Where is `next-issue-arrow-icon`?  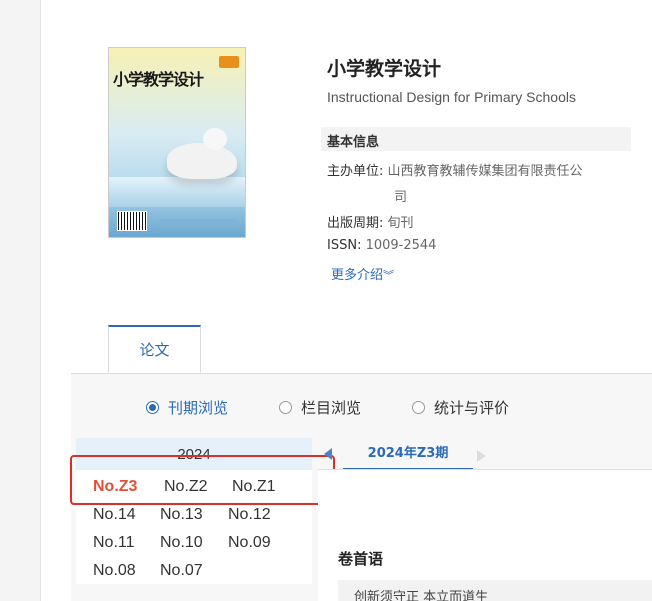 next-issue-arrow-icon is located at coordinates (481, 456).